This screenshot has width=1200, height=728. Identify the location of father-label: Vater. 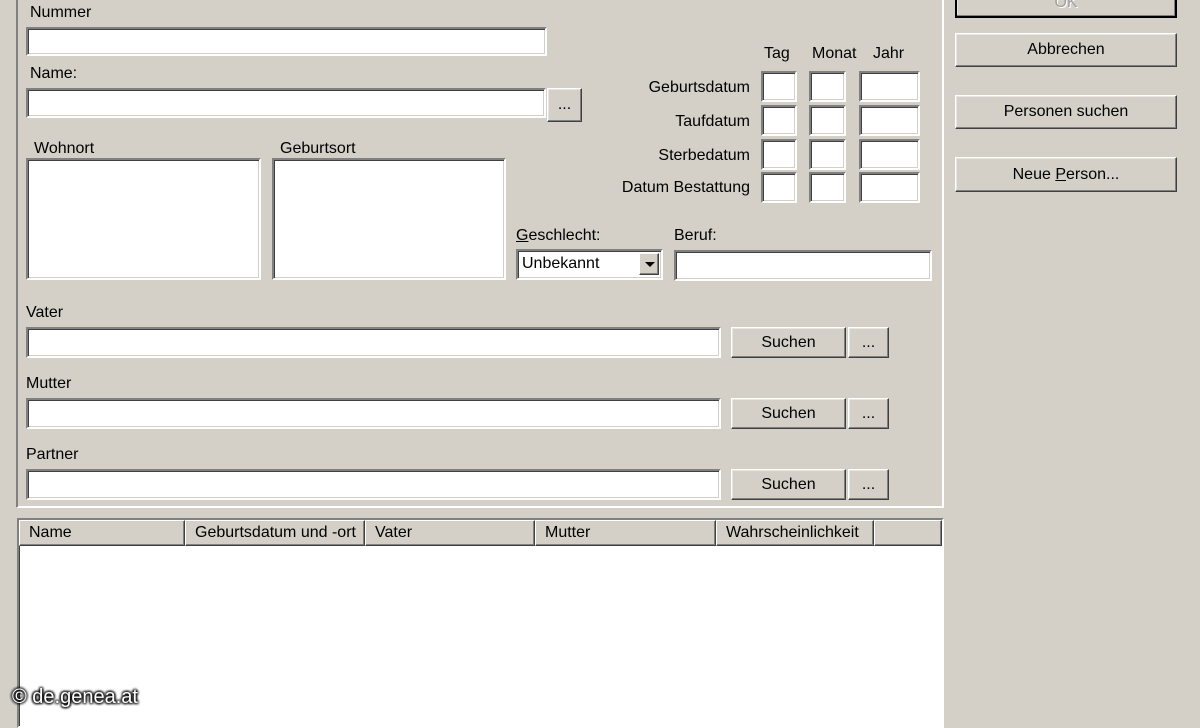
(45, 312).